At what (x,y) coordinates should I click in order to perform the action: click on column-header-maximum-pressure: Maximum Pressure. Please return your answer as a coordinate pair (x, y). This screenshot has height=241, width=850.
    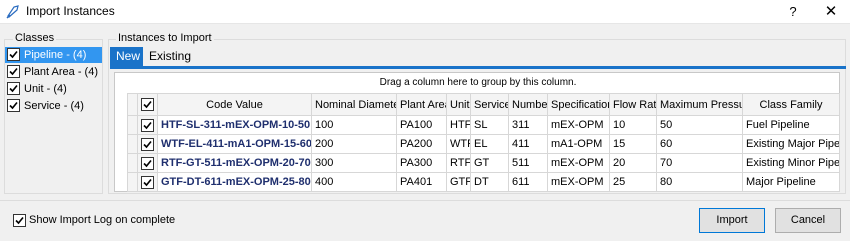
    Looking at the image, I should click on (699, 104).